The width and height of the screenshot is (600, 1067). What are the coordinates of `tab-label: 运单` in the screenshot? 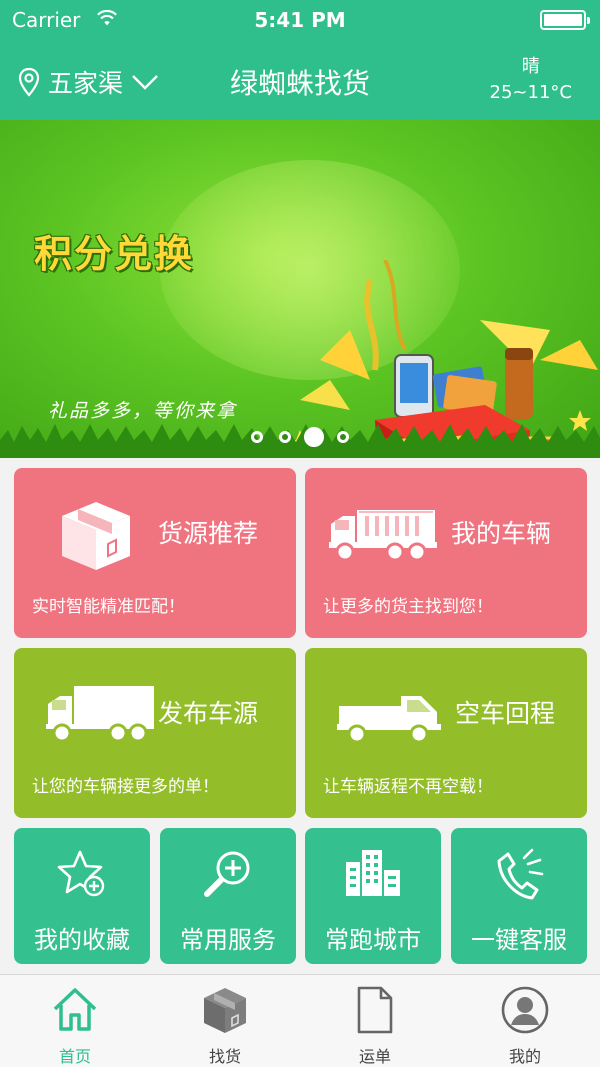 It's located at (374, 1056).